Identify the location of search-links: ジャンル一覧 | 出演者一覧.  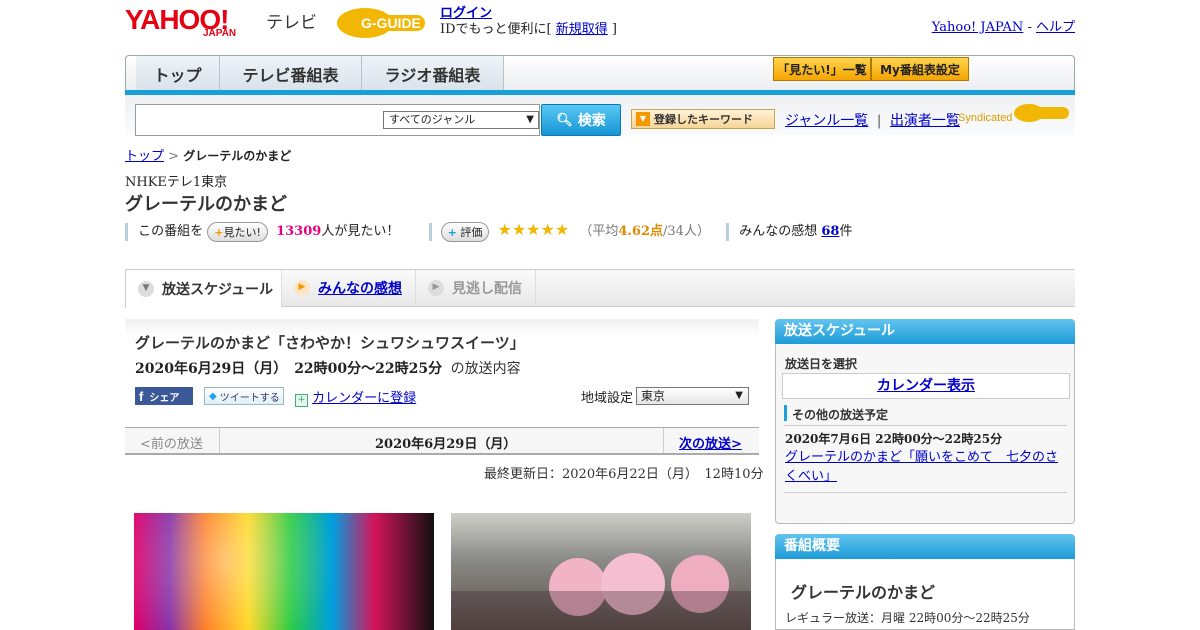
(872, 120).